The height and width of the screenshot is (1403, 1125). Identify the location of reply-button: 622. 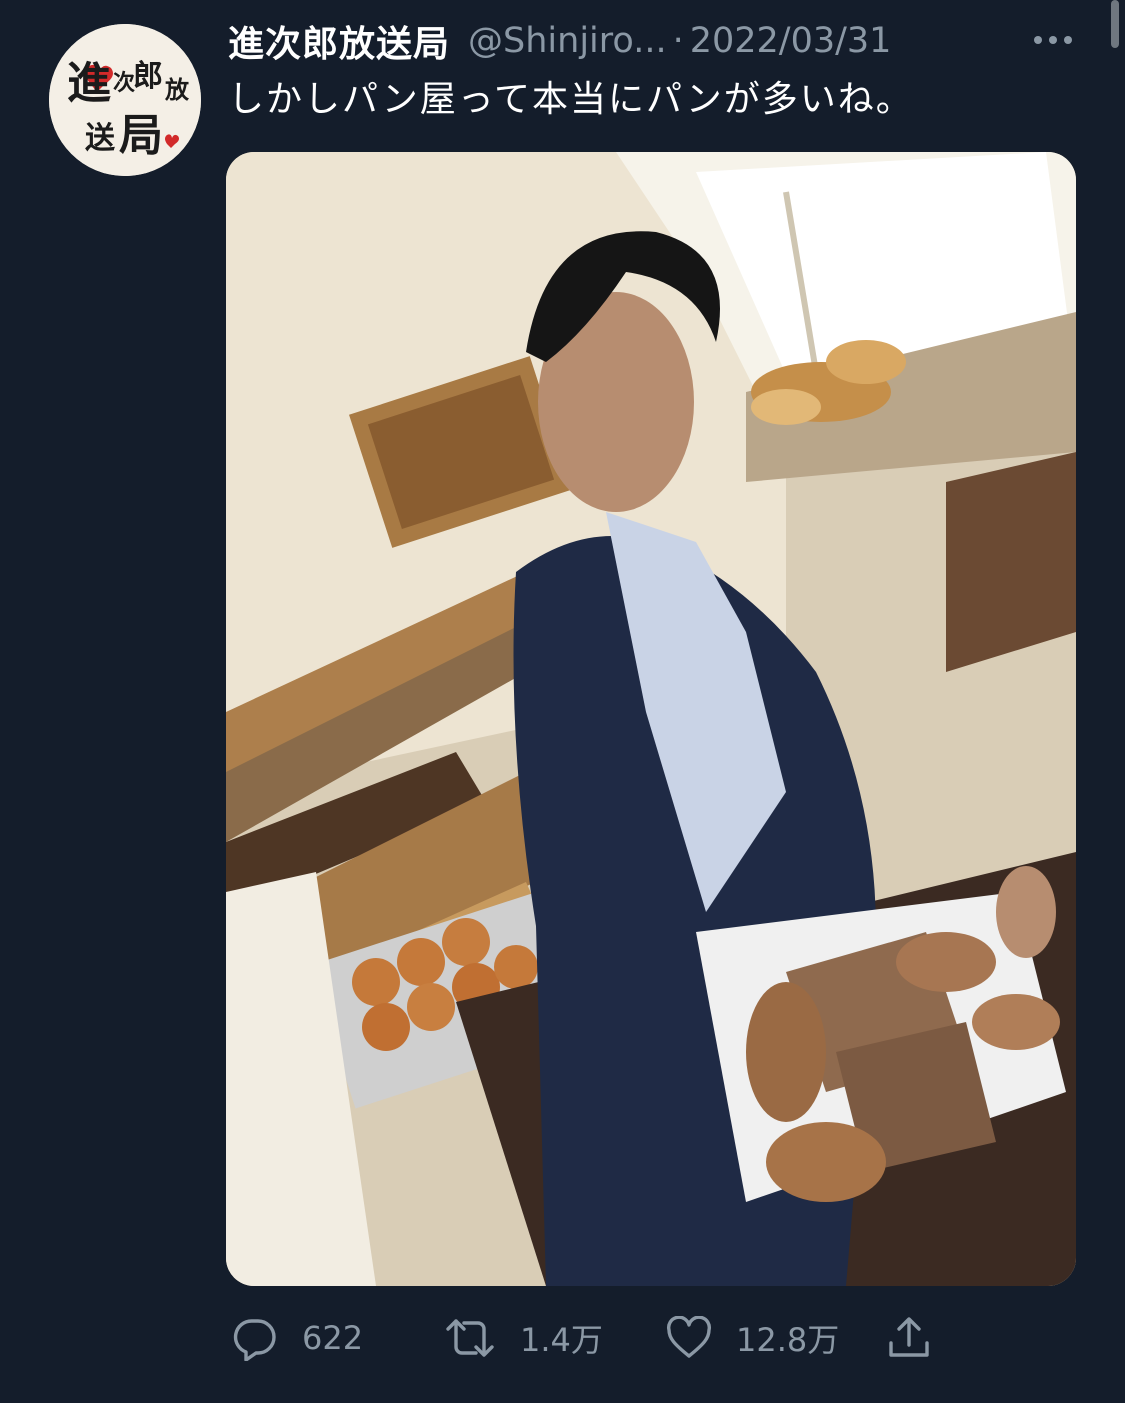
(297, 1338).